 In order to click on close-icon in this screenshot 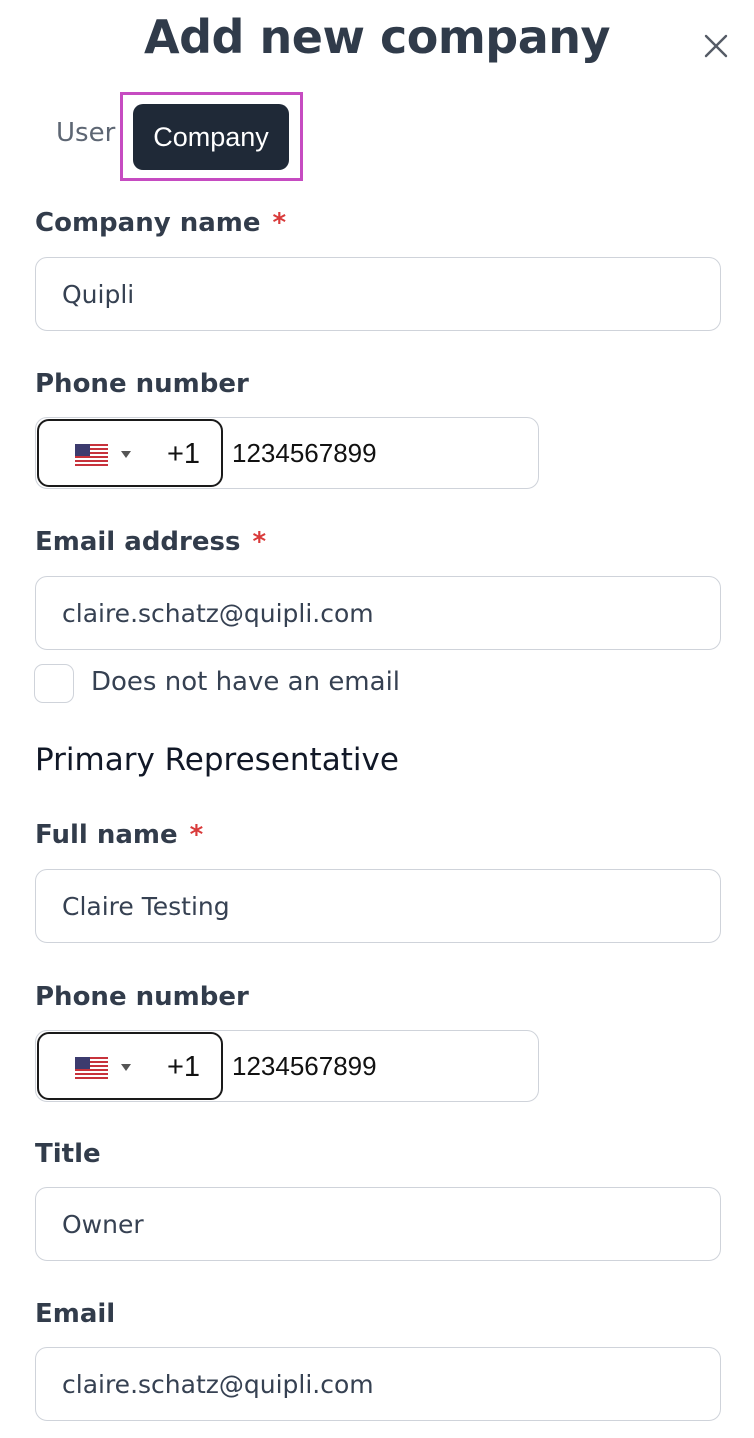, I will do `click(716, 46)`.